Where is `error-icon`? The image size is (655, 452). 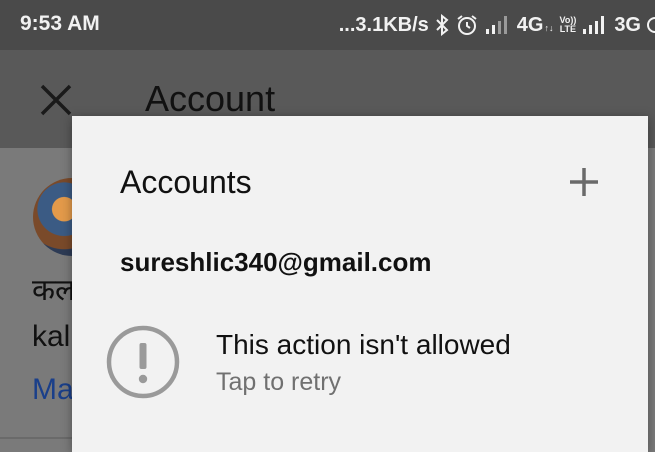 error-icon is located at coordinates (143, 362).